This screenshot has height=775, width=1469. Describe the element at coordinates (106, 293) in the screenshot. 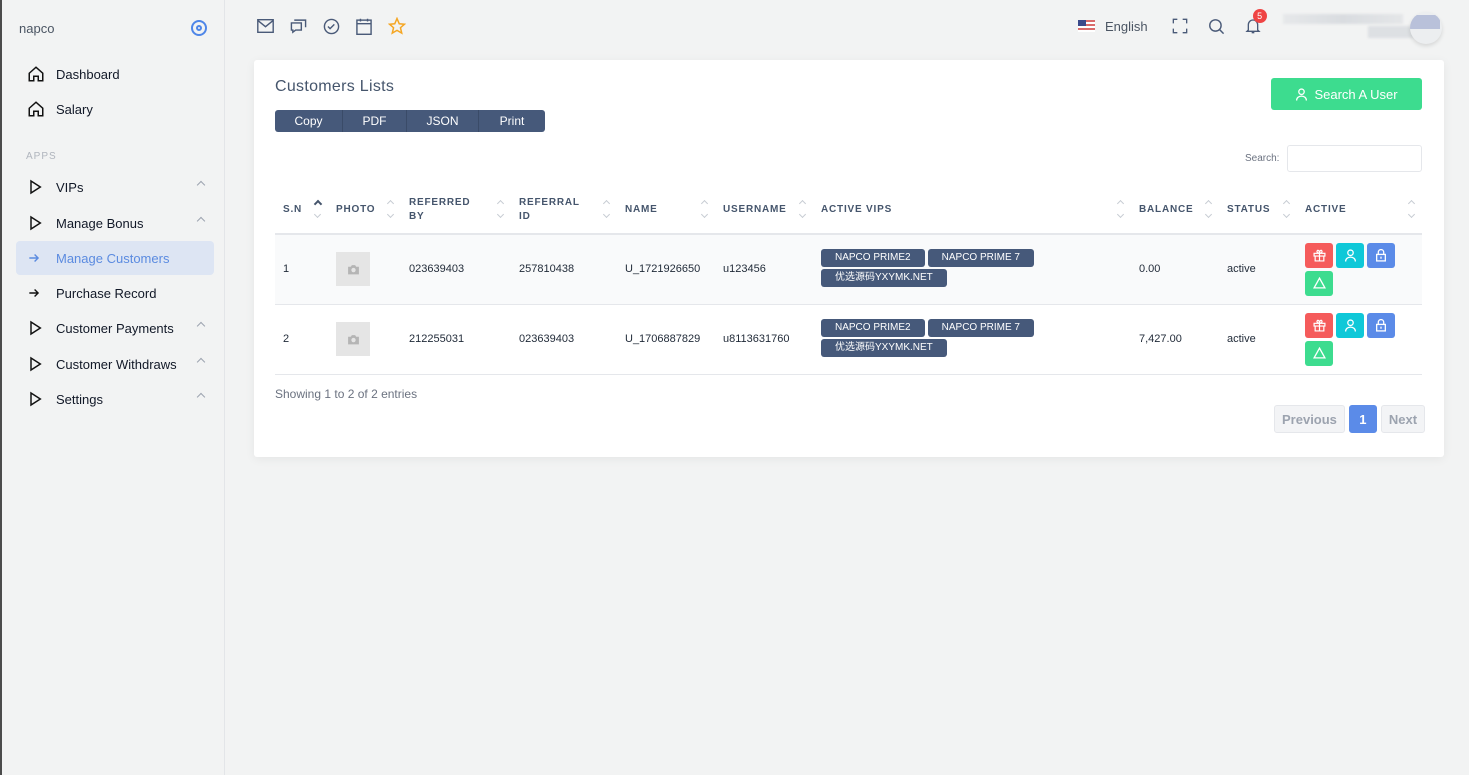

I see `sidebar-item-label: Purchase Record` at that location.